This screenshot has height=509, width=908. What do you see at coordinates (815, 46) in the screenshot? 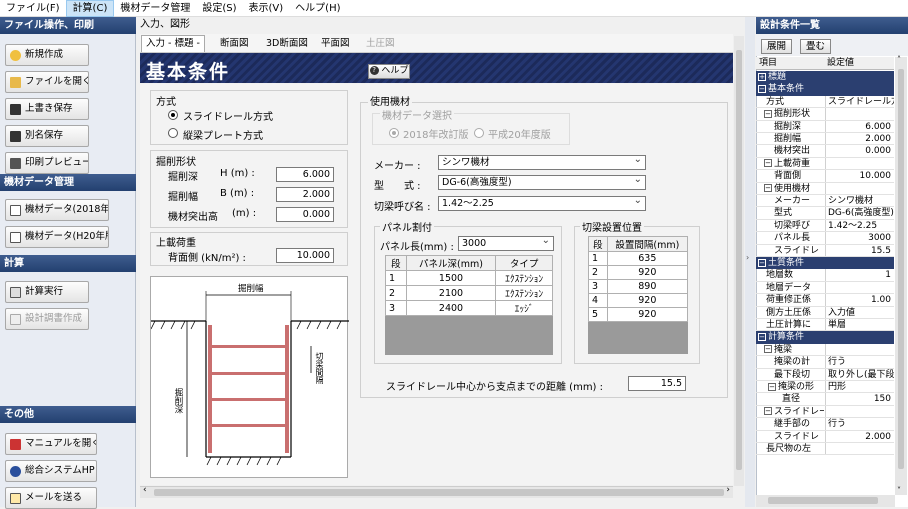
I see `collapse-button: 畳む` at bounding box center [815, 46].